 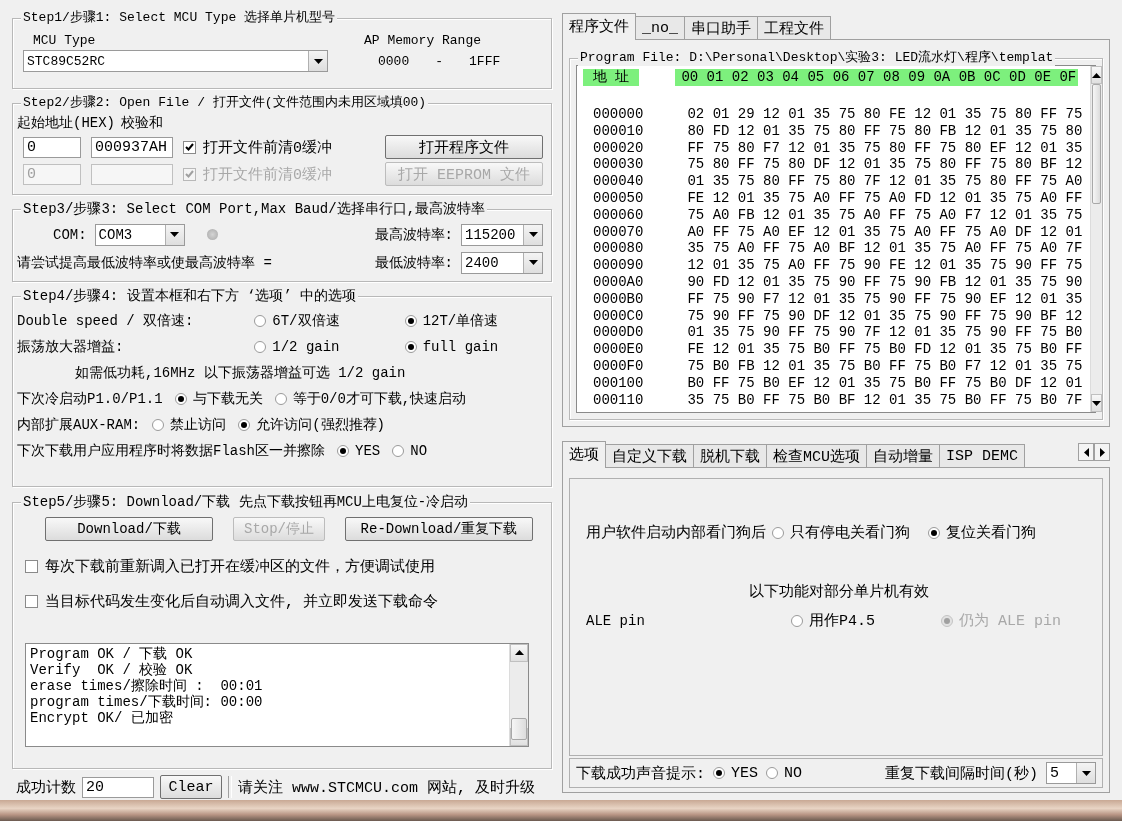 What do you see at coordinates (816, 455) in the screenshot?
I see `tab: 检查MCU选项` at bounding box center [816, 455].